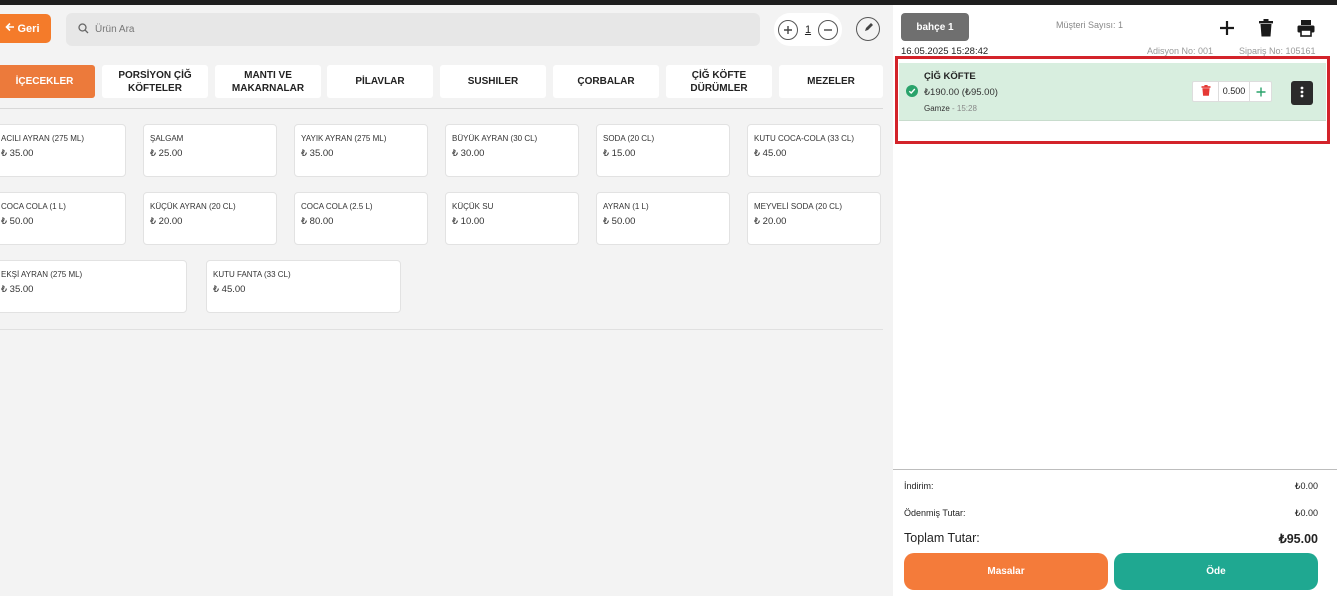 Image resolution: width=1337 pixels, height=596 pixels. Describe the element at coordinates (626, 206) in the screenshot. I see `product-name: AYRAN (1 L)` at that location.